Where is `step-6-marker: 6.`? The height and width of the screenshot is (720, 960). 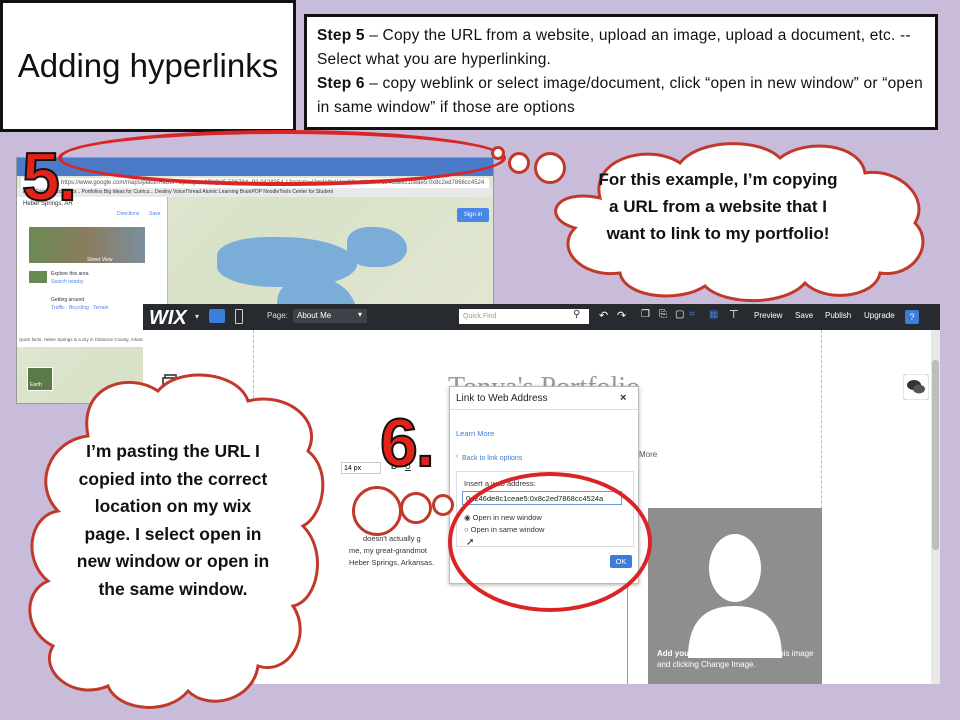 step-6-marker: 6. is located at coordinates (407, 443).